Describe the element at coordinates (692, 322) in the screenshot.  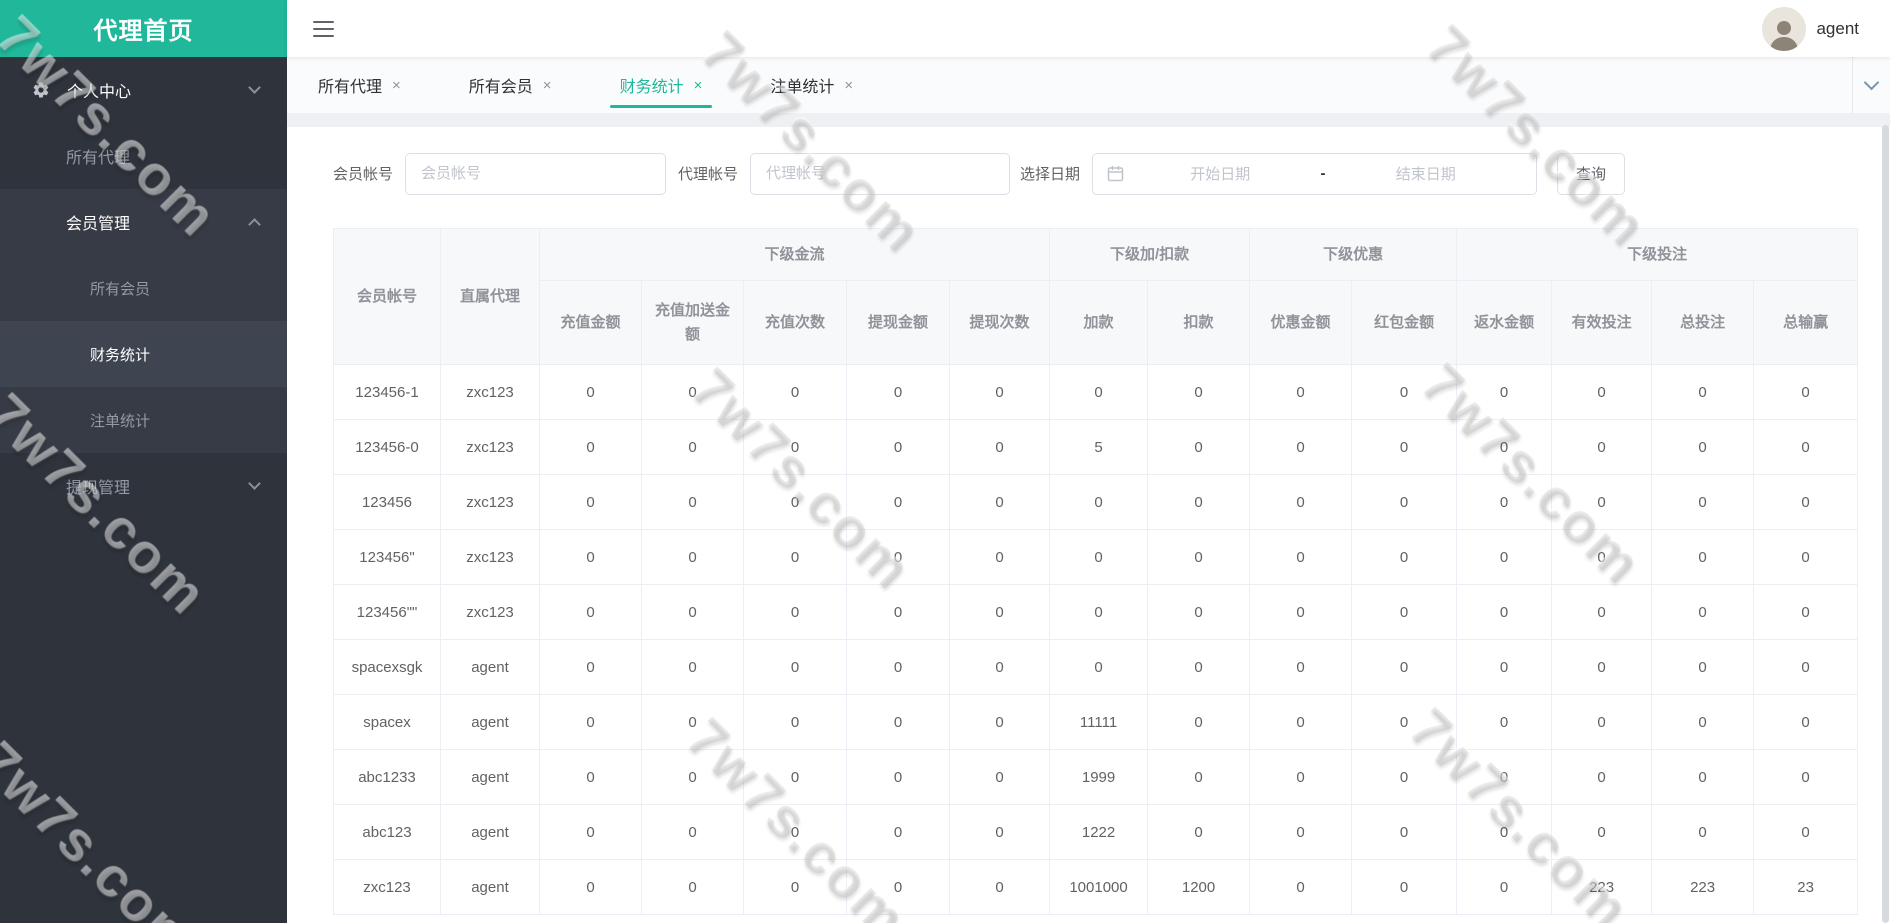
I see `column-header: 充值加送金额` at that location.